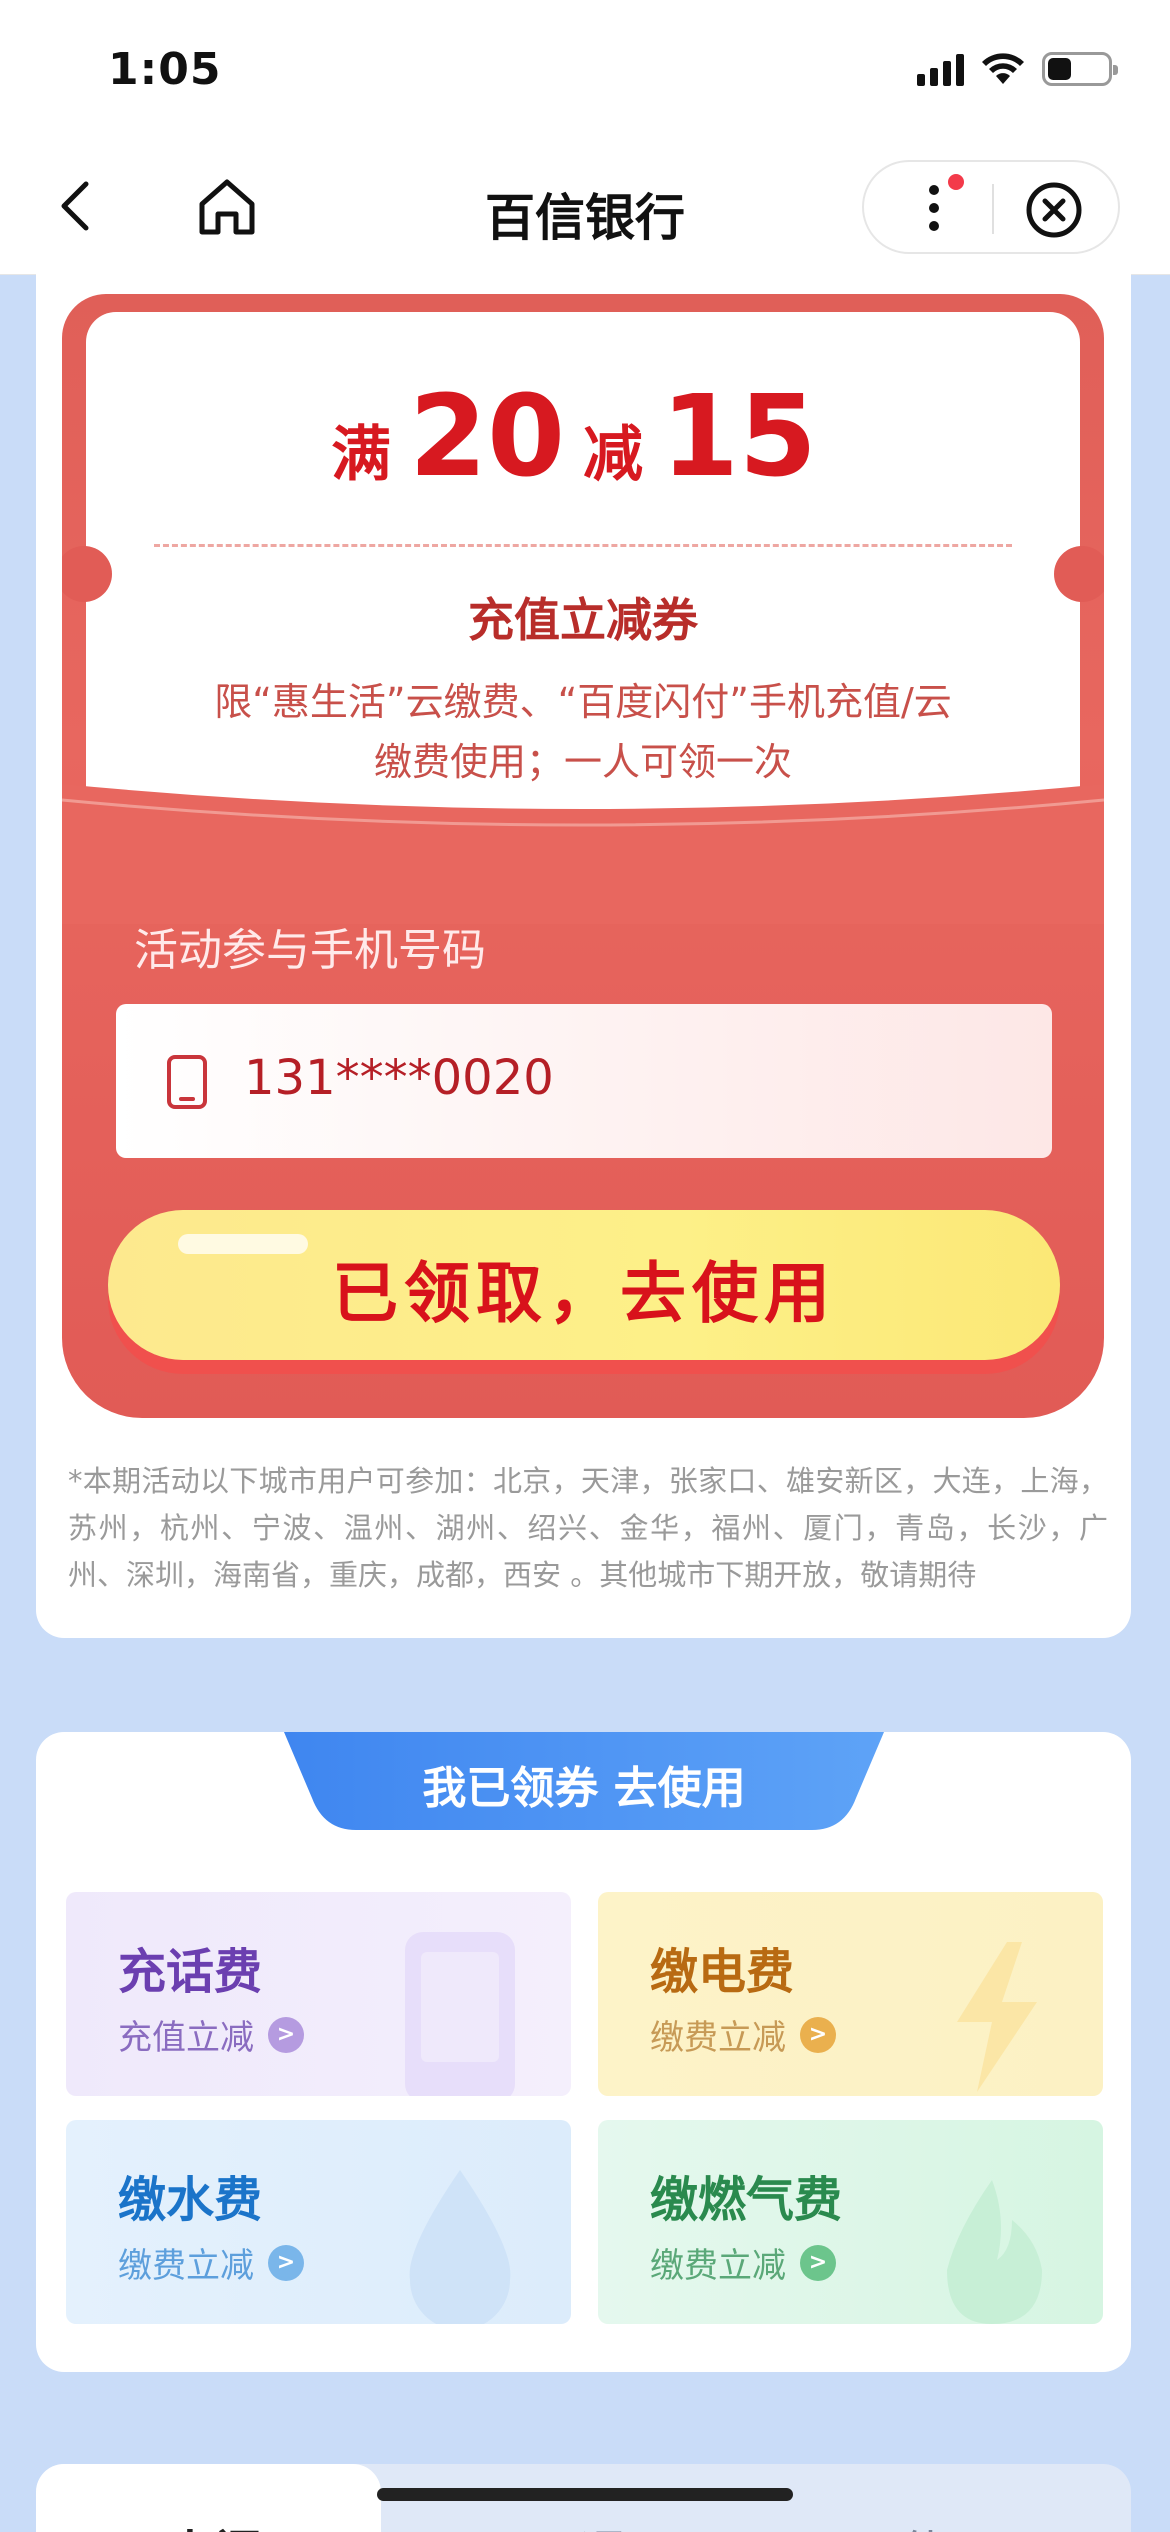 This screenshot has height=2532, width=1170. I want to click on used-coupon-banner: 我已领券 去使用, so click(584, 1781).